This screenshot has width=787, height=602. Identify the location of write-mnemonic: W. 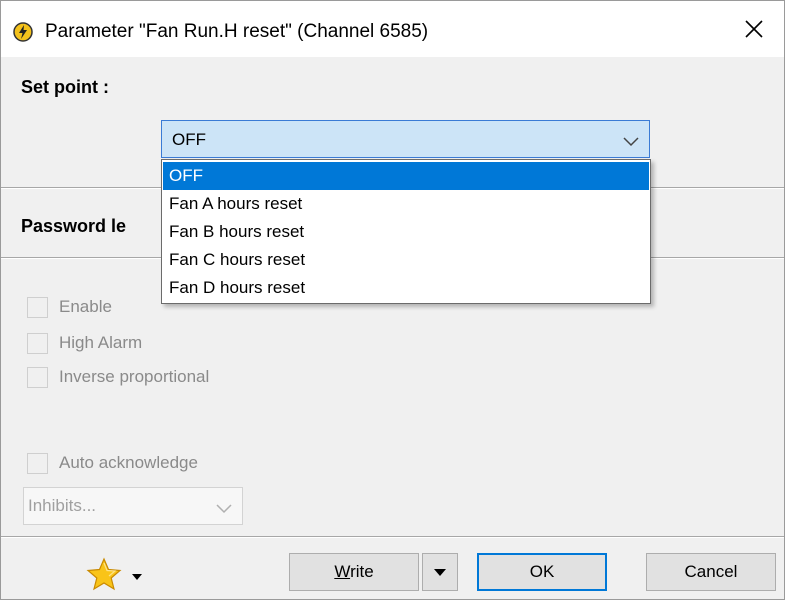
(342, 571).